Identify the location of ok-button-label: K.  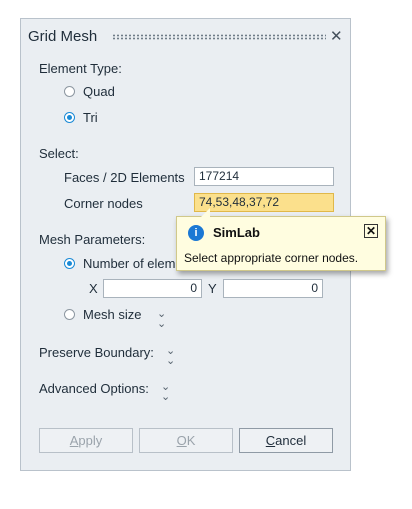
(191, 440).